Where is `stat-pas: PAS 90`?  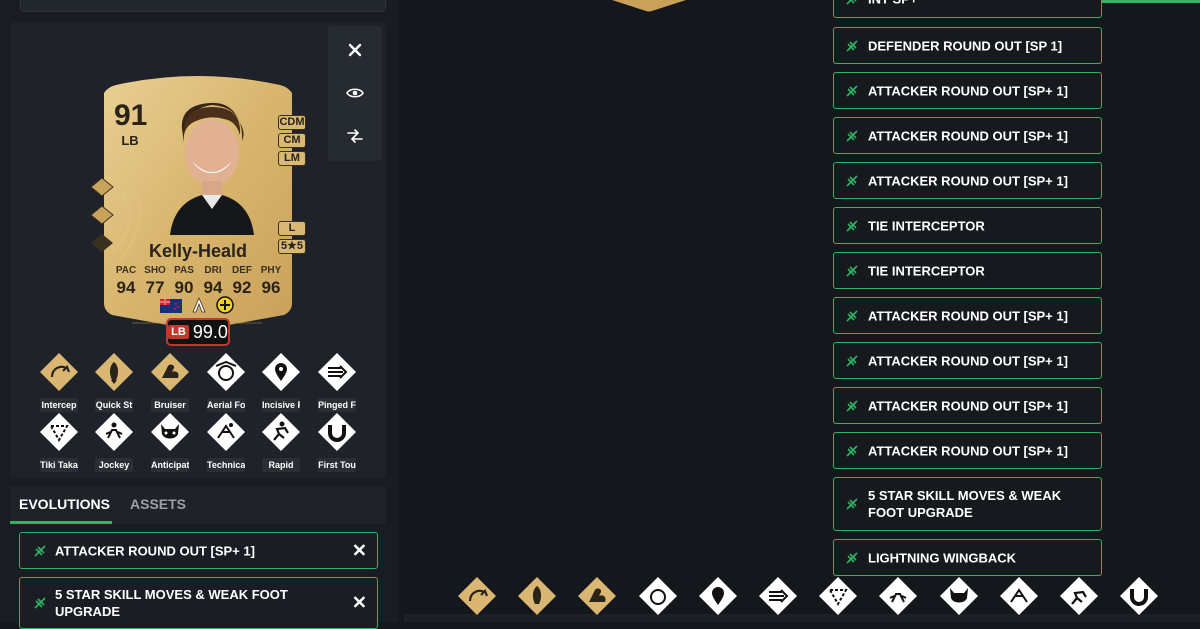 stat-pas: PAS 90 is located at coordinates (184, 281).